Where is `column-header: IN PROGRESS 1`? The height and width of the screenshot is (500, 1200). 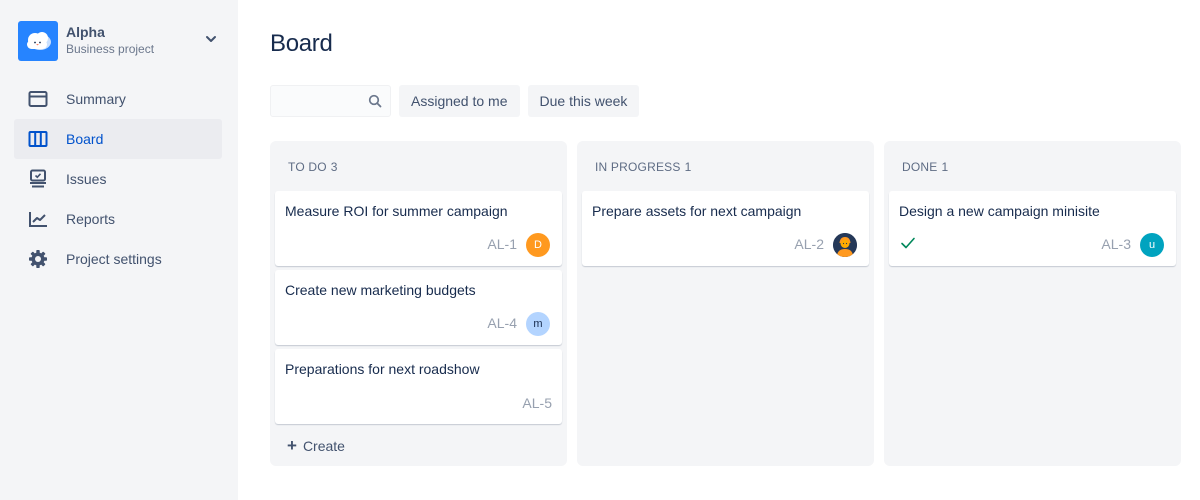 column-header: IN PROGRESS 1 is located at coordinates (725, 166).